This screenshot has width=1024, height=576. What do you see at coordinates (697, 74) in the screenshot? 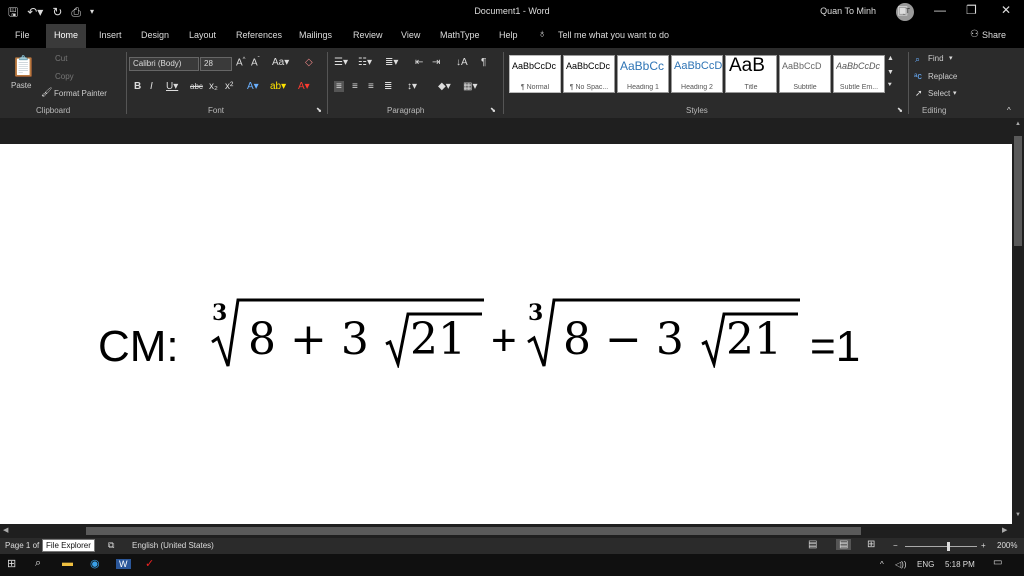
I see `style-heading-2: AaBbCcD Heading 2` at bounding box center [697, 74].